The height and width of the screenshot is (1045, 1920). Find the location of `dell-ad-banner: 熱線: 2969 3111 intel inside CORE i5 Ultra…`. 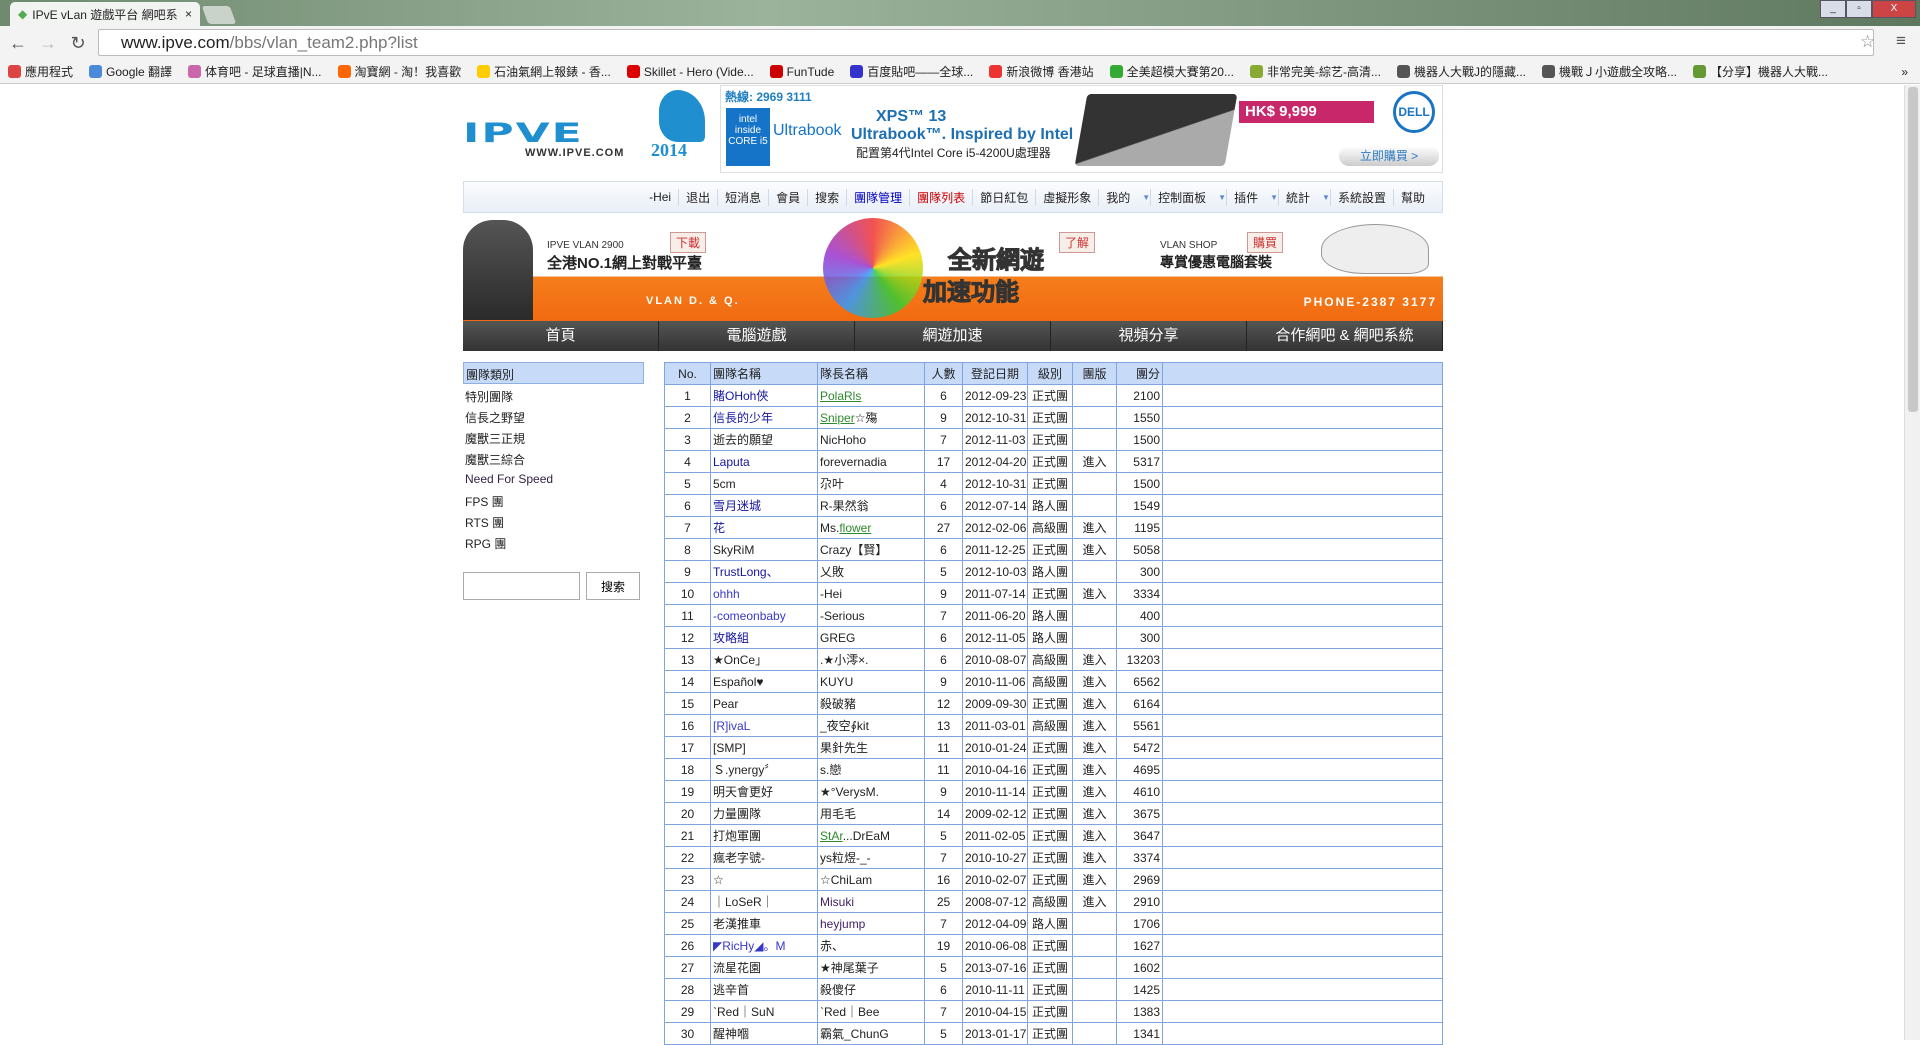

dell-ad-banner: 熱線: 2969 3111 intel inside CORE i5 Ultra… is located at coordinates (1081, 129).